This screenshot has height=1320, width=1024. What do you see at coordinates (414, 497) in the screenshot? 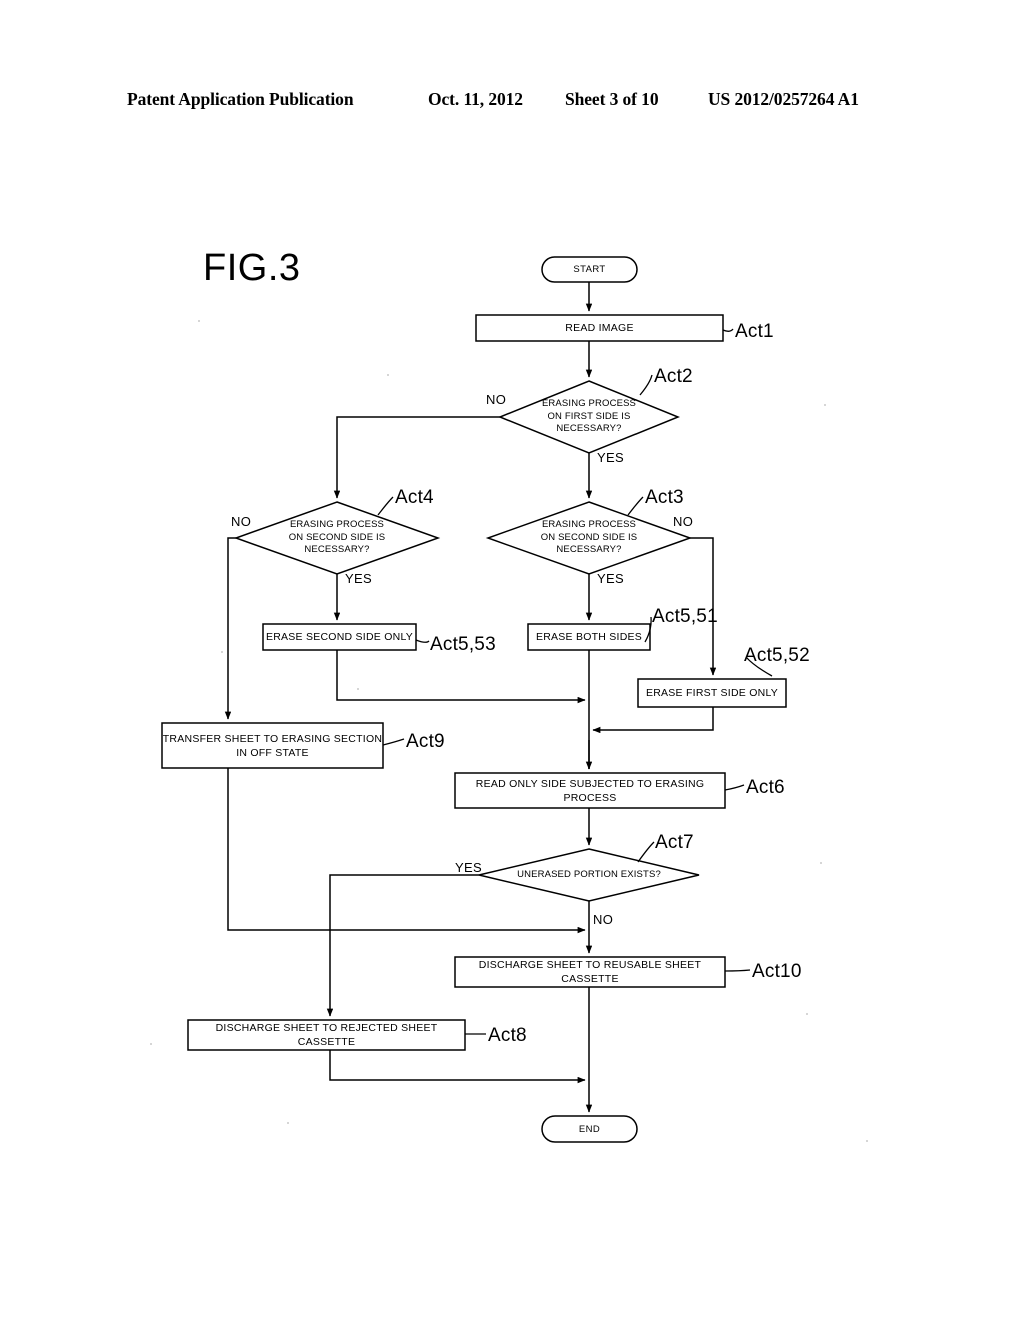
I see `act4-reference-callout: Act4` at bounding box center [414, 497].